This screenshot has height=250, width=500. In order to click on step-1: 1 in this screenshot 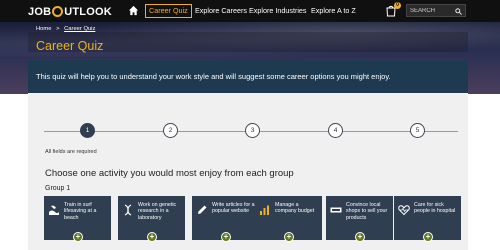, I will do `click(87, 130)`.